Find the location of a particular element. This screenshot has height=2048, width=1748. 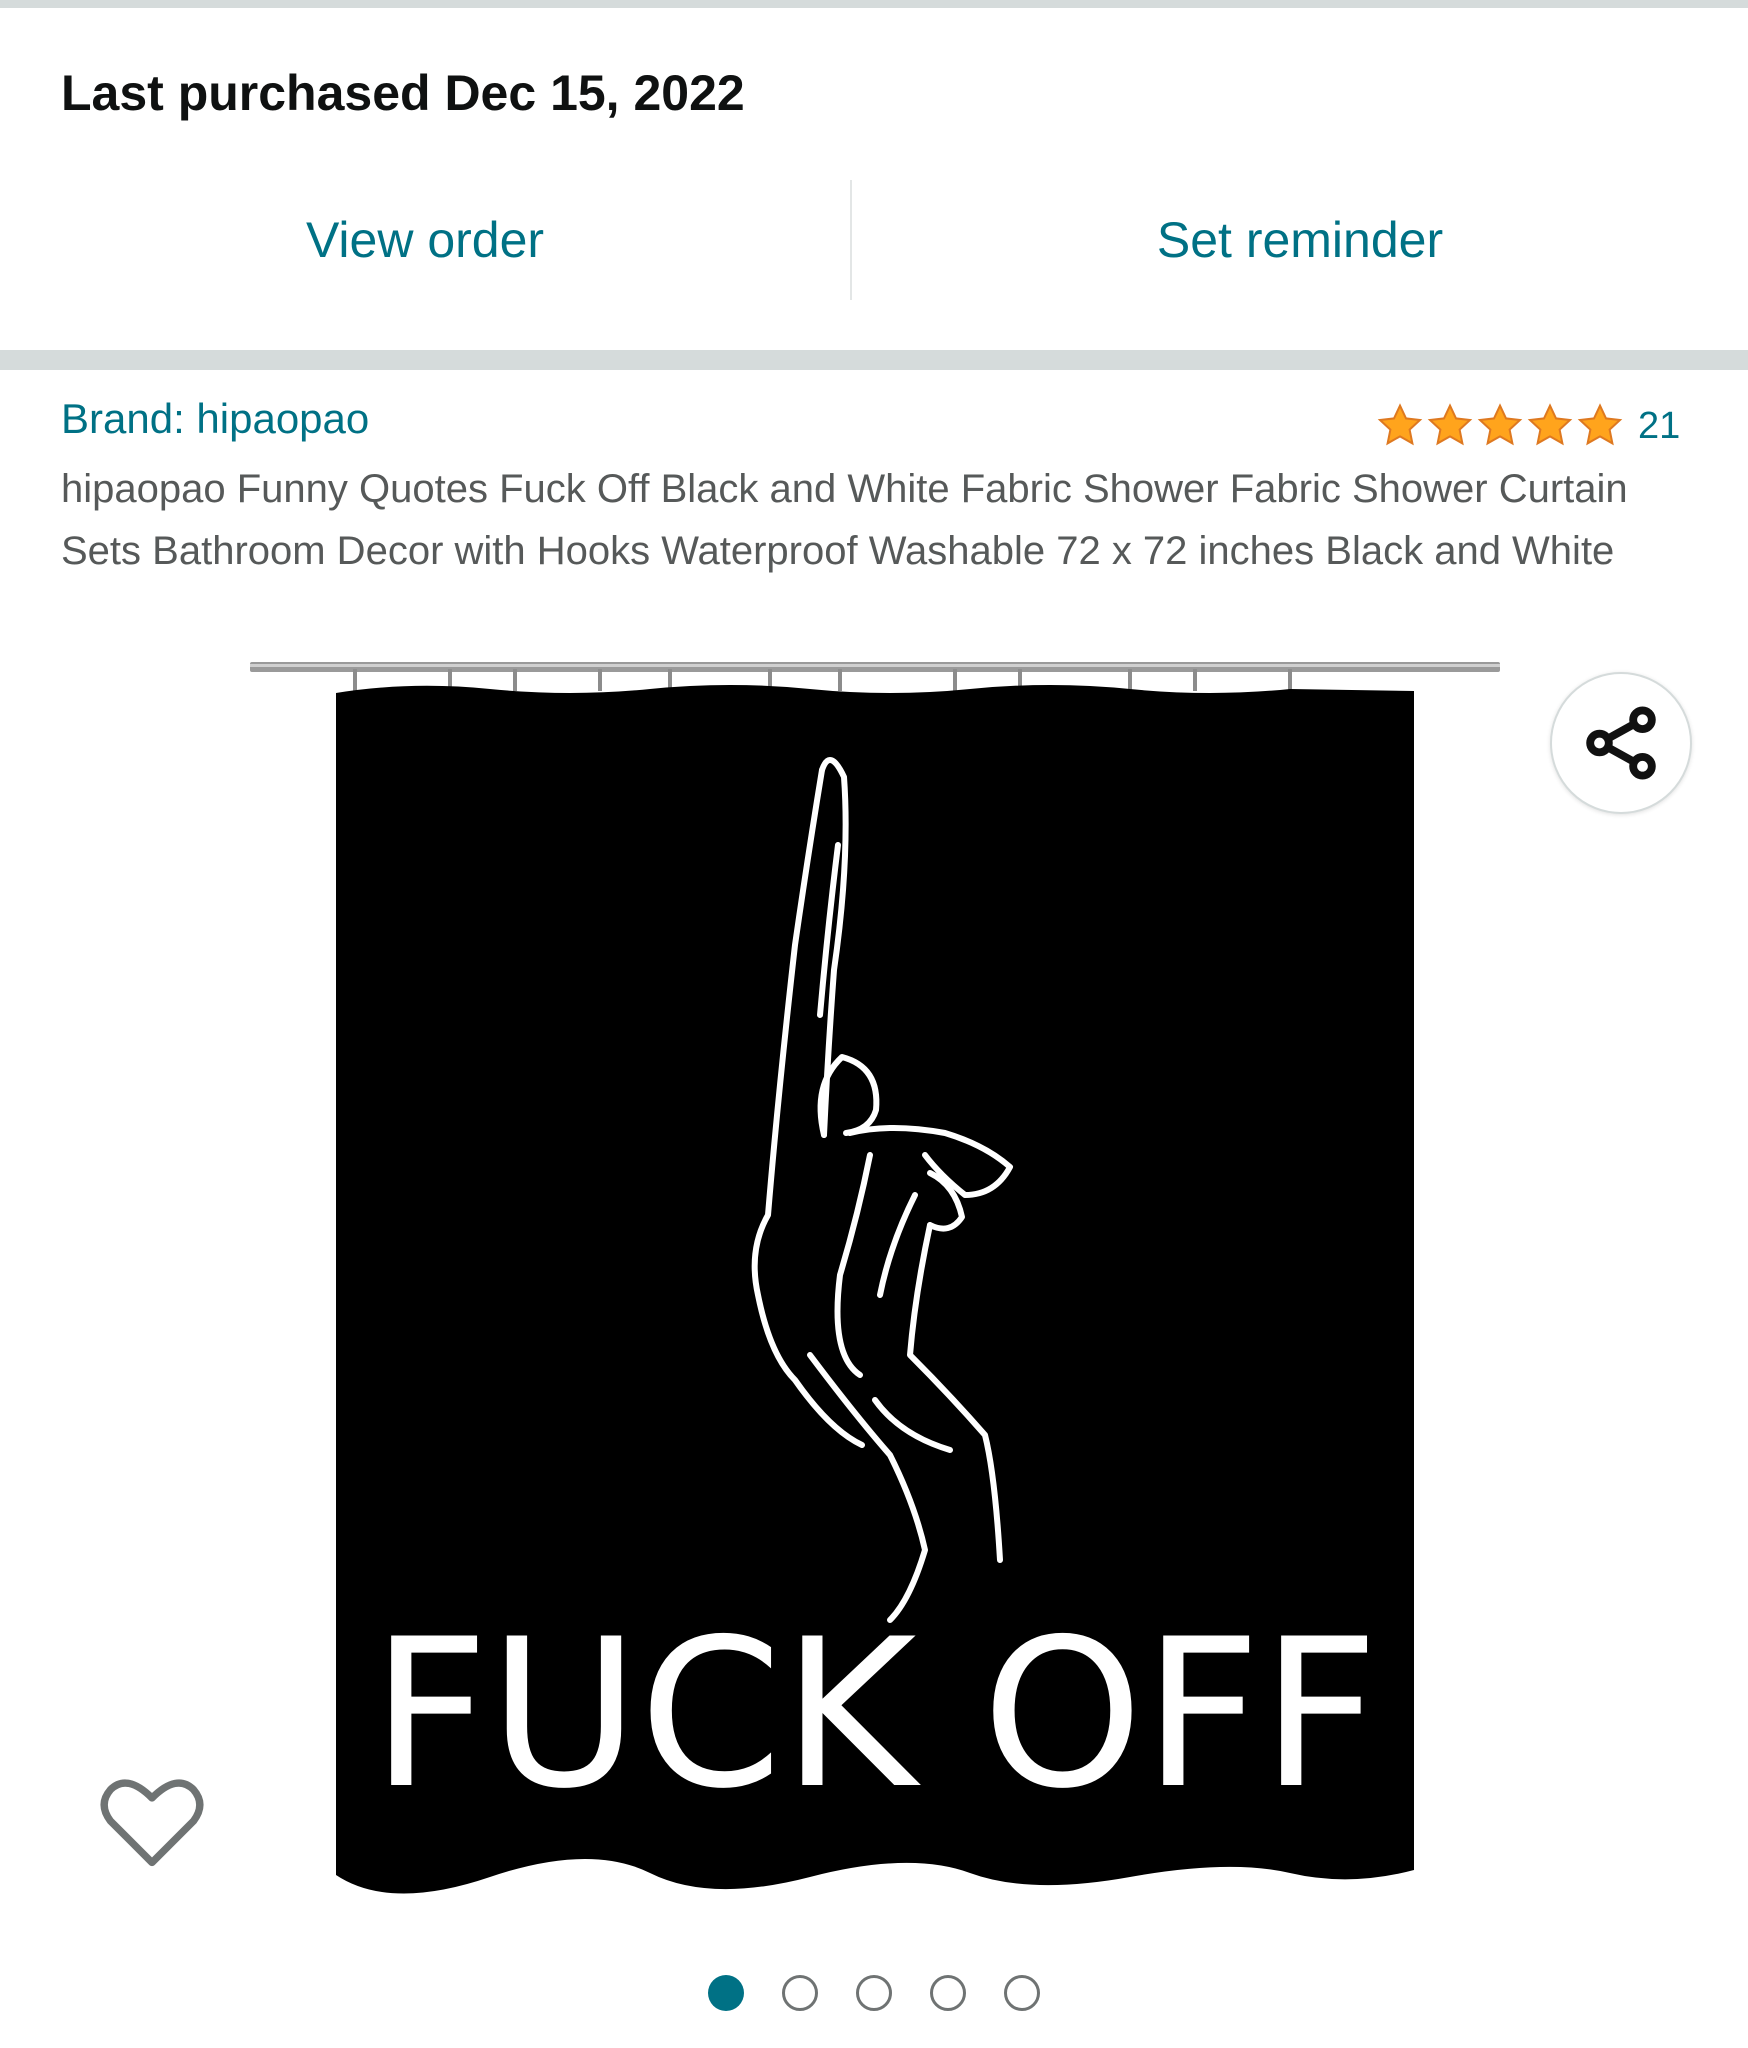

section-separator is located at coordinates (874, 360).